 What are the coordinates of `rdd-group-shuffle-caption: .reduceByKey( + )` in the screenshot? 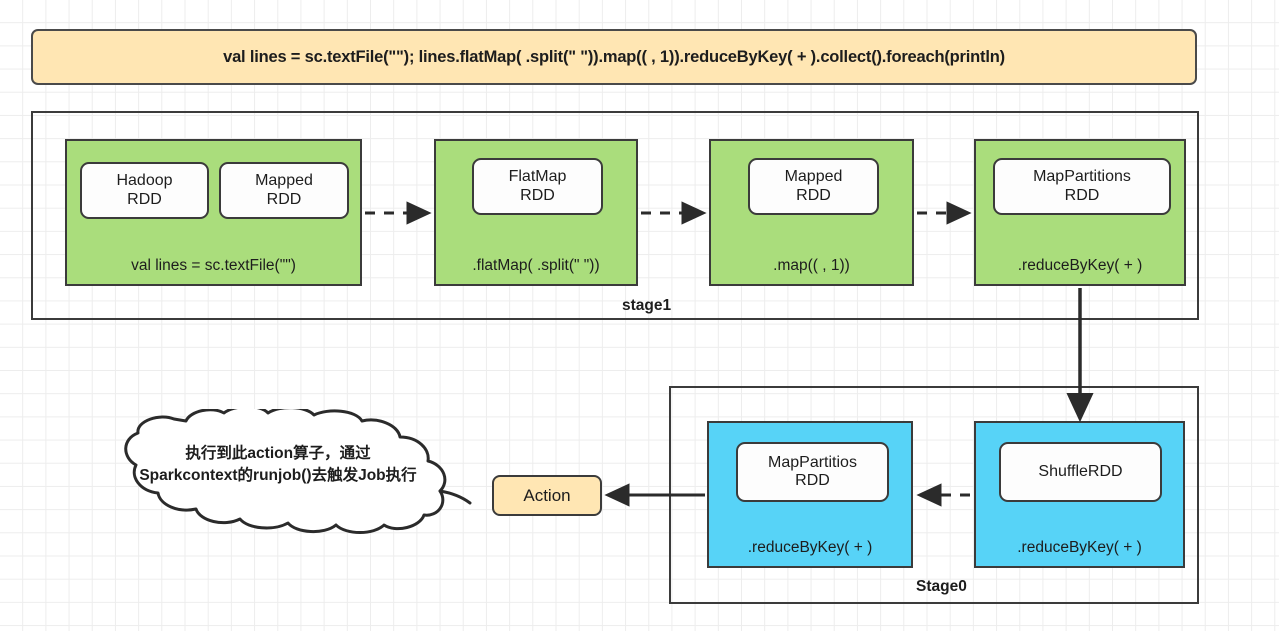 It's located at (1079, 547).